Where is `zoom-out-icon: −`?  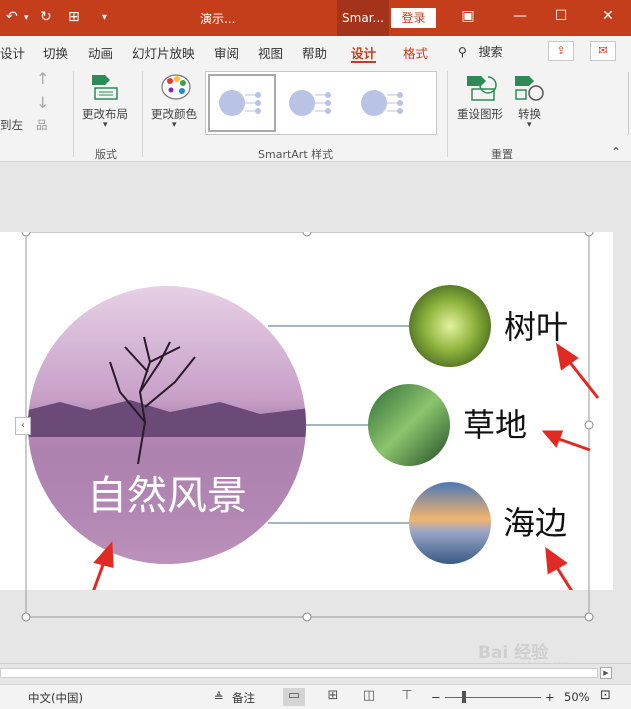
zoom-out-icon: − is located at coordinates (436, 697).